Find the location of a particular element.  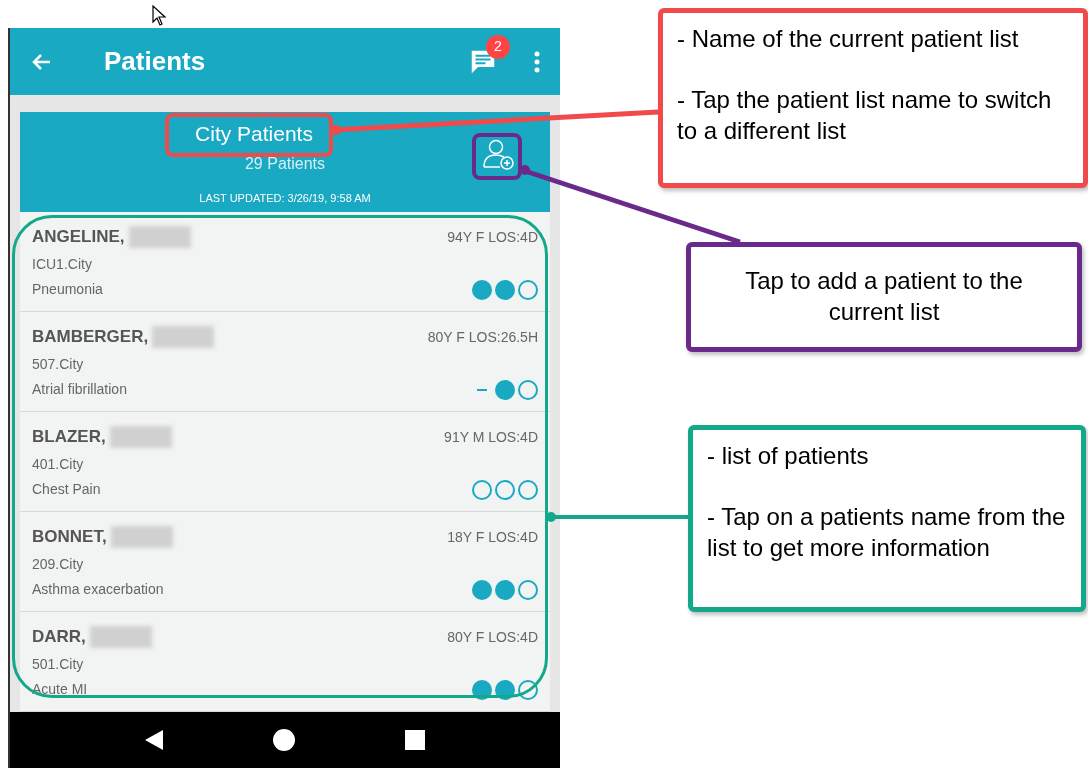

patient-row: ANGELINE, 94Y F LOS:4D ICU1.City Pneumonia is located at coordinates (285, 262).